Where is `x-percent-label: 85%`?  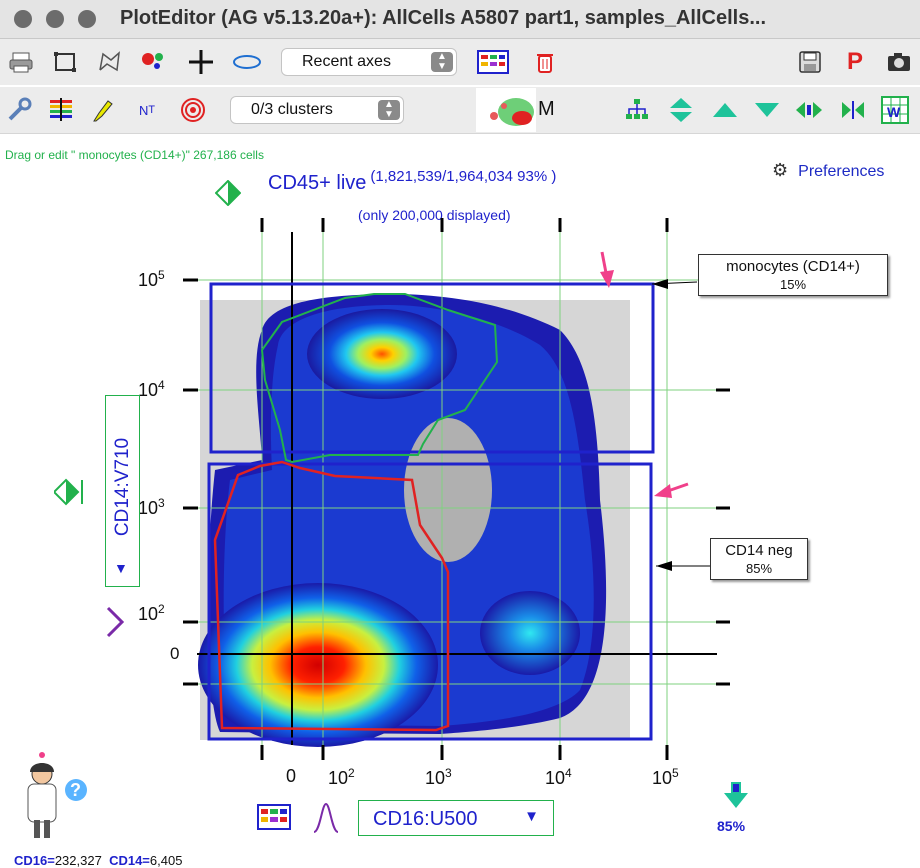
x-percent-label: 85% is located at coordinates (731, 826).